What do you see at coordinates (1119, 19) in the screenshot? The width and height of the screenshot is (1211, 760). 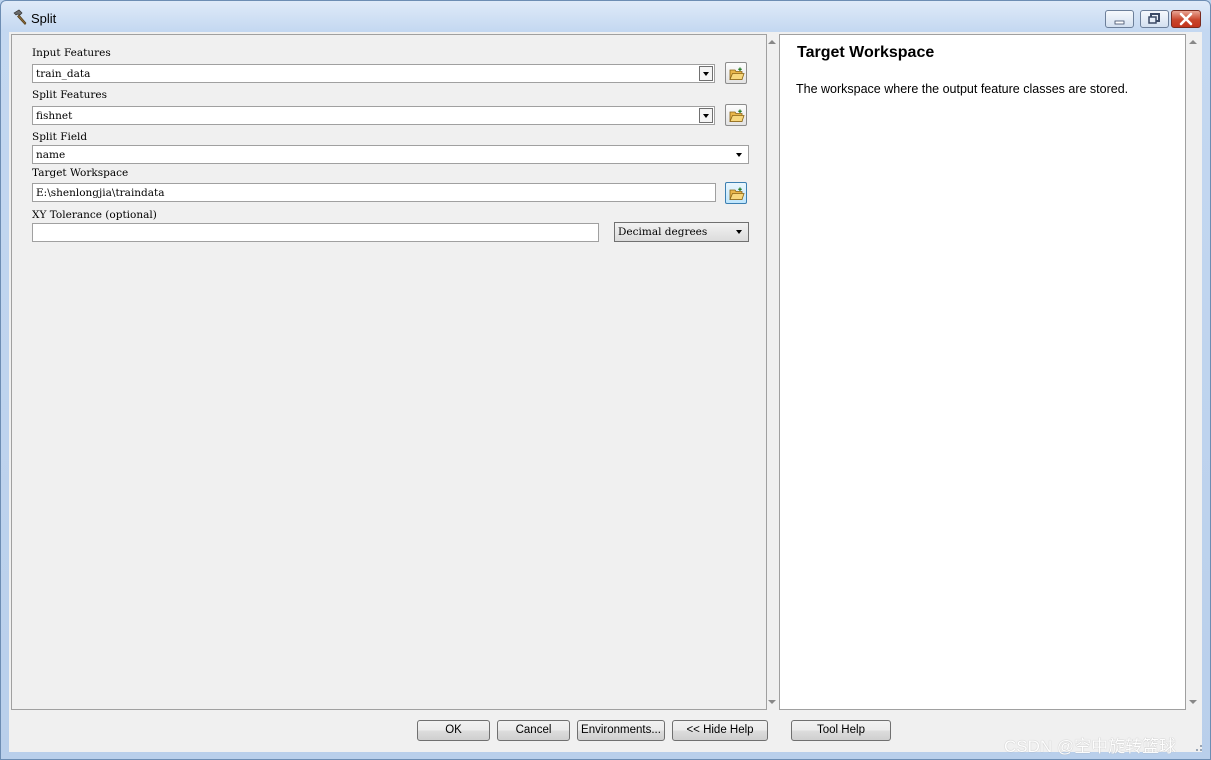 I see `minimize-button` at bounding box center [1119, 19].